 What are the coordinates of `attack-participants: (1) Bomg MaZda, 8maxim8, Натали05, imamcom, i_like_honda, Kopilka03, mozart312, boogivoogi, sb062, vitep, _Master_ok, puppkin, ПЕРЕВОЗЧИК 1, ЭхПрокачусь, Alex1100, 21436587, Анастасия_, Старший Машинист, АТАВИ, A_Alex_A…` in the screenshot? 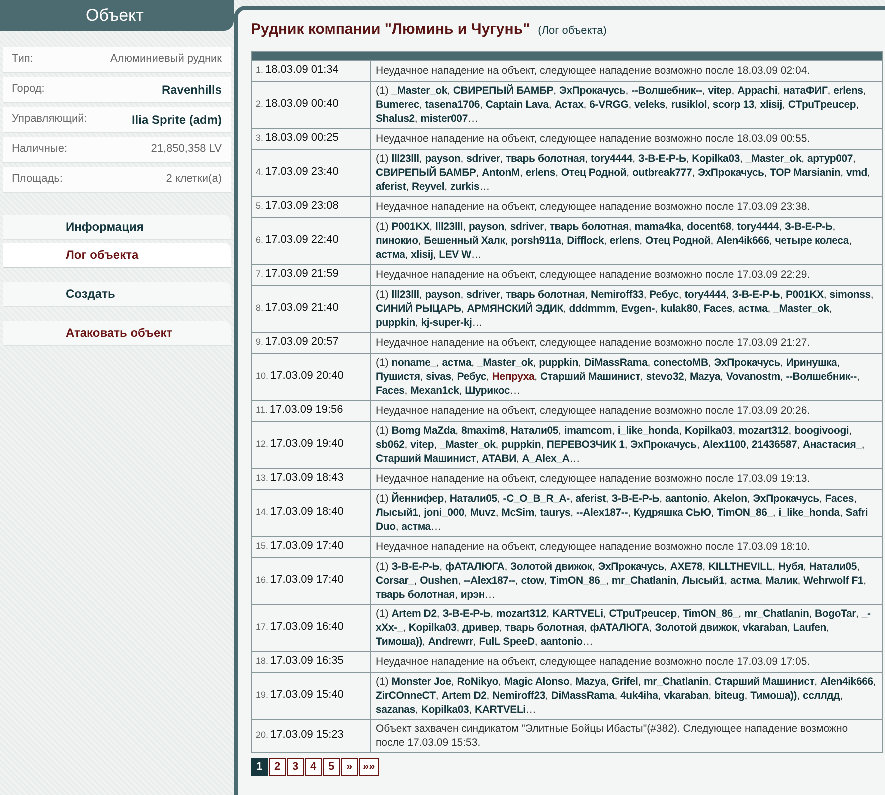 It's located at (621, 445).